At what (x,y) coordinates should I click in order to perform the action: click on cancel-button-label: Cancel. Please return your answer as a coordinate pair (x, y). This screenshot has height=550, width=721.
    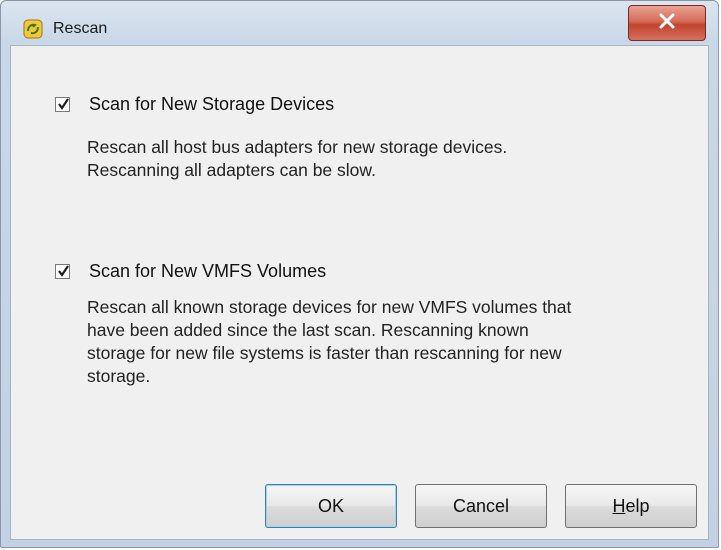
    Looking at the image, I should click on (481, 505).